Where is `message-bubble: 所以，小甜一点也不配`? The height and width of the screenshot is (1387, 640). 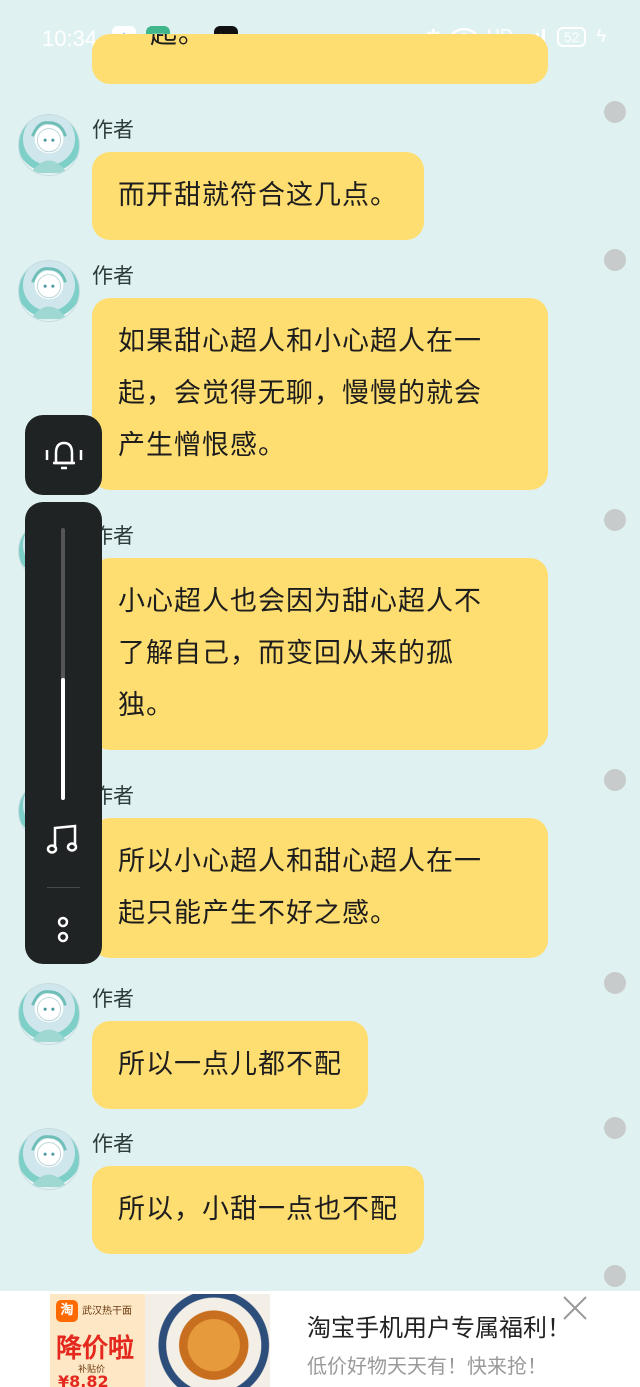 message-bubble: 所以，小甜一点也不配 is located at coordinates (258, 1210).